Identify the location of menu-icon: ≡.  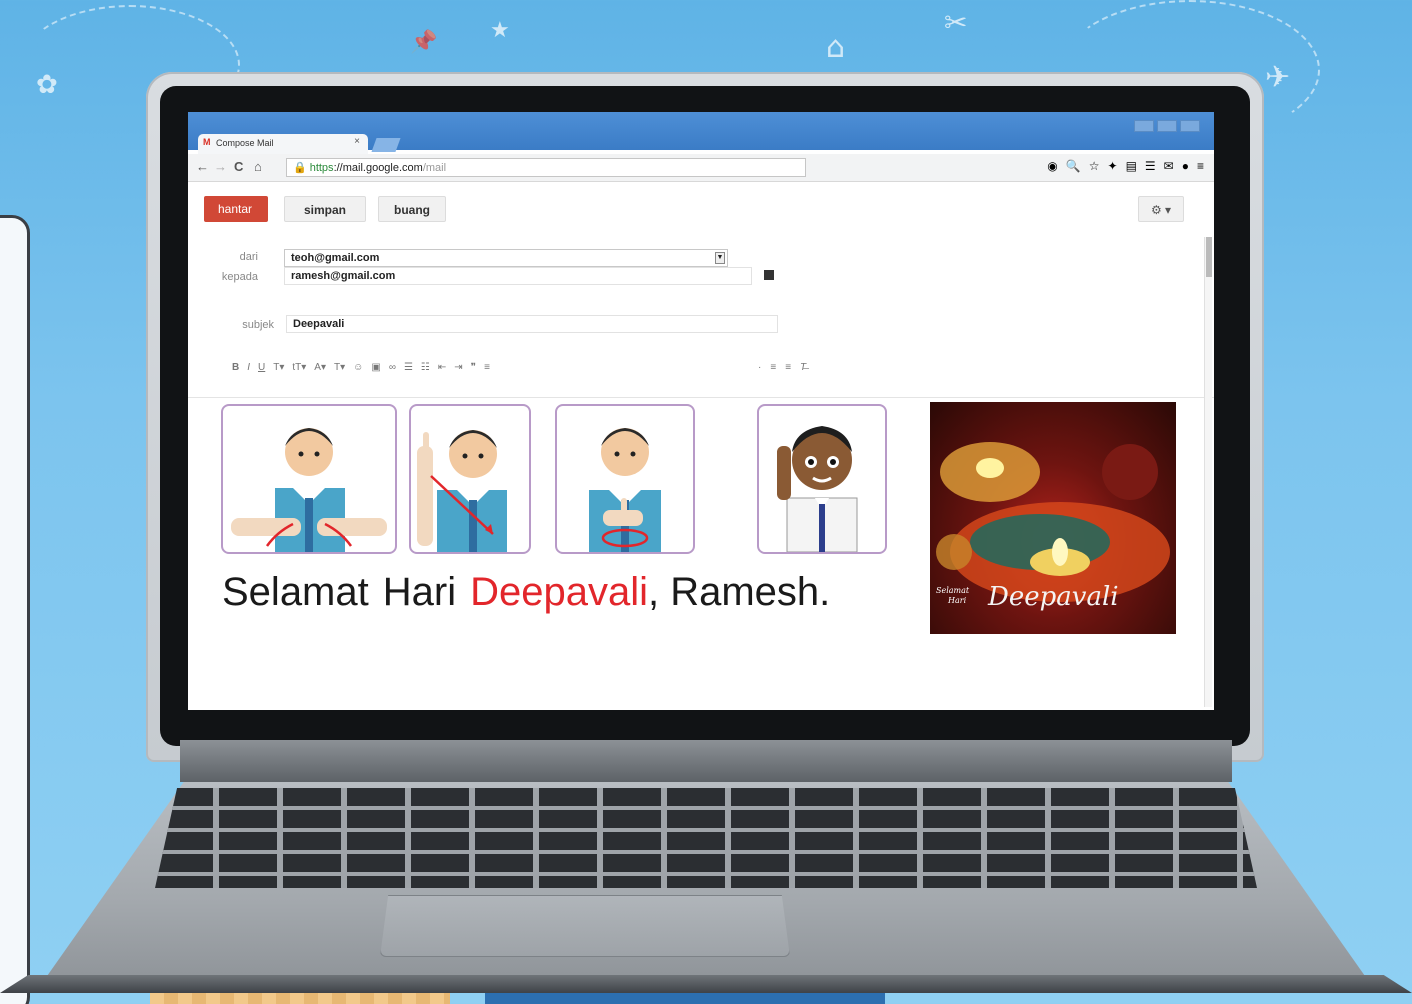
(1200, 166).